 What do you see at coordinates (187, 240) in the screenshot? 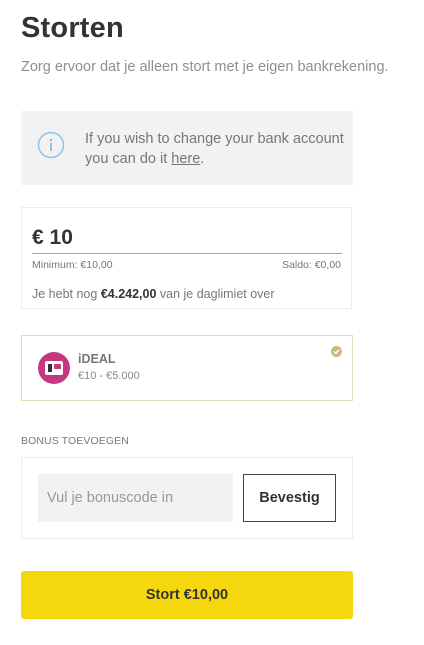
I see `amount-input: € 10` at bounding box center [187, 240].